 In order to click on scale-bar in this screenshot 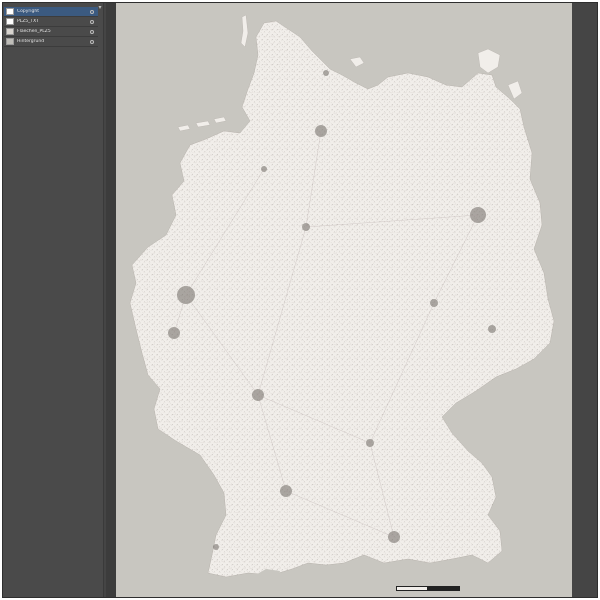, I will do `click(428, 588)`.